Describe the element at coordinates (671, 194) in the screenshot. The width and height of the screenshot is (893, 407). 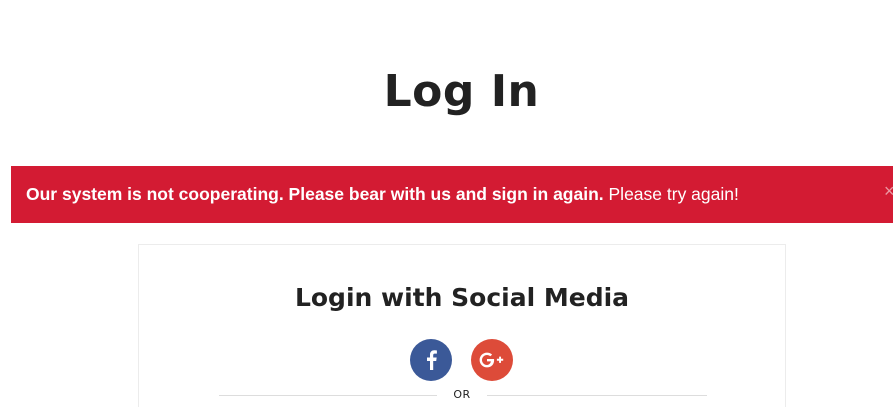
I see `alert-secondary-message: Please try again!` at that location.